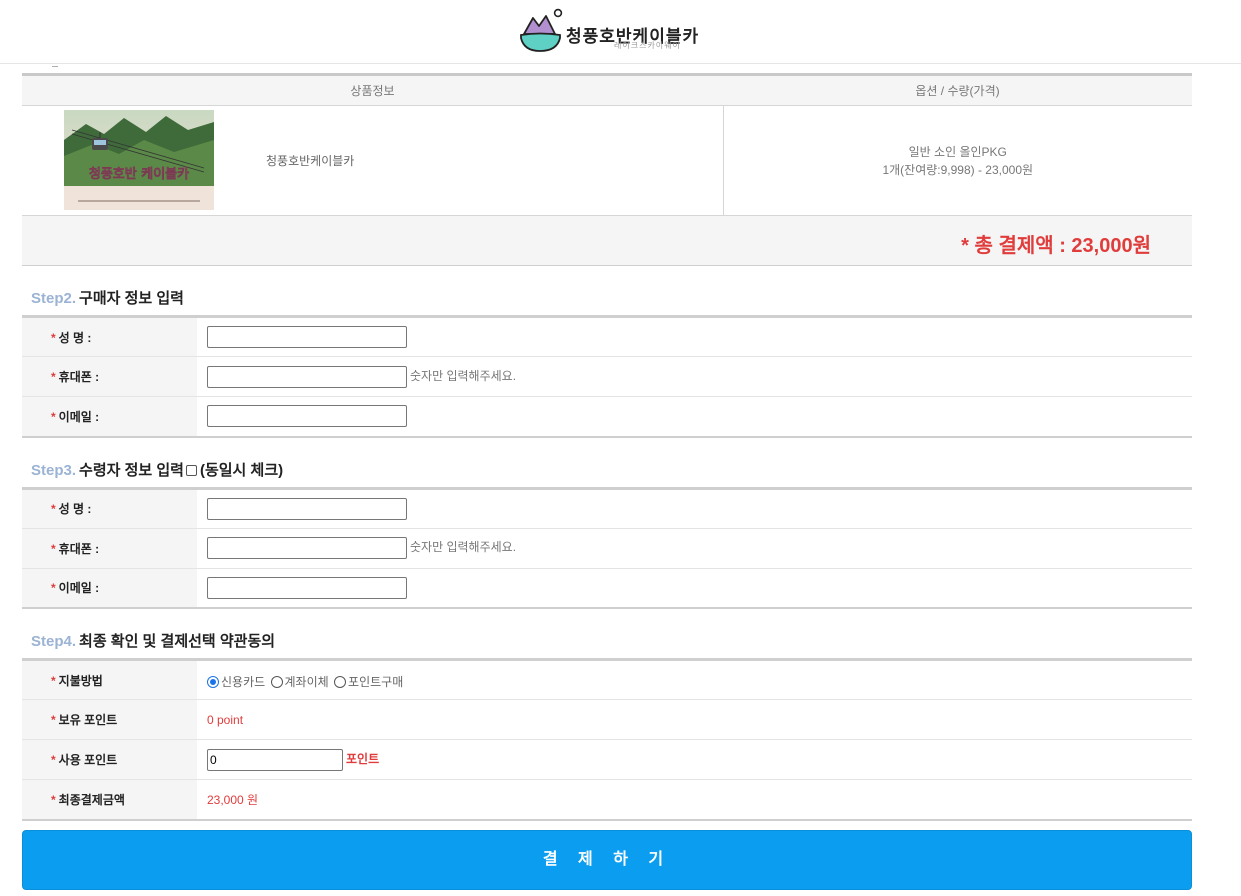 The width and height of the screenshot is (1241, 896). I want to click on owned-points-cell: 0 point, so click(694, 719).